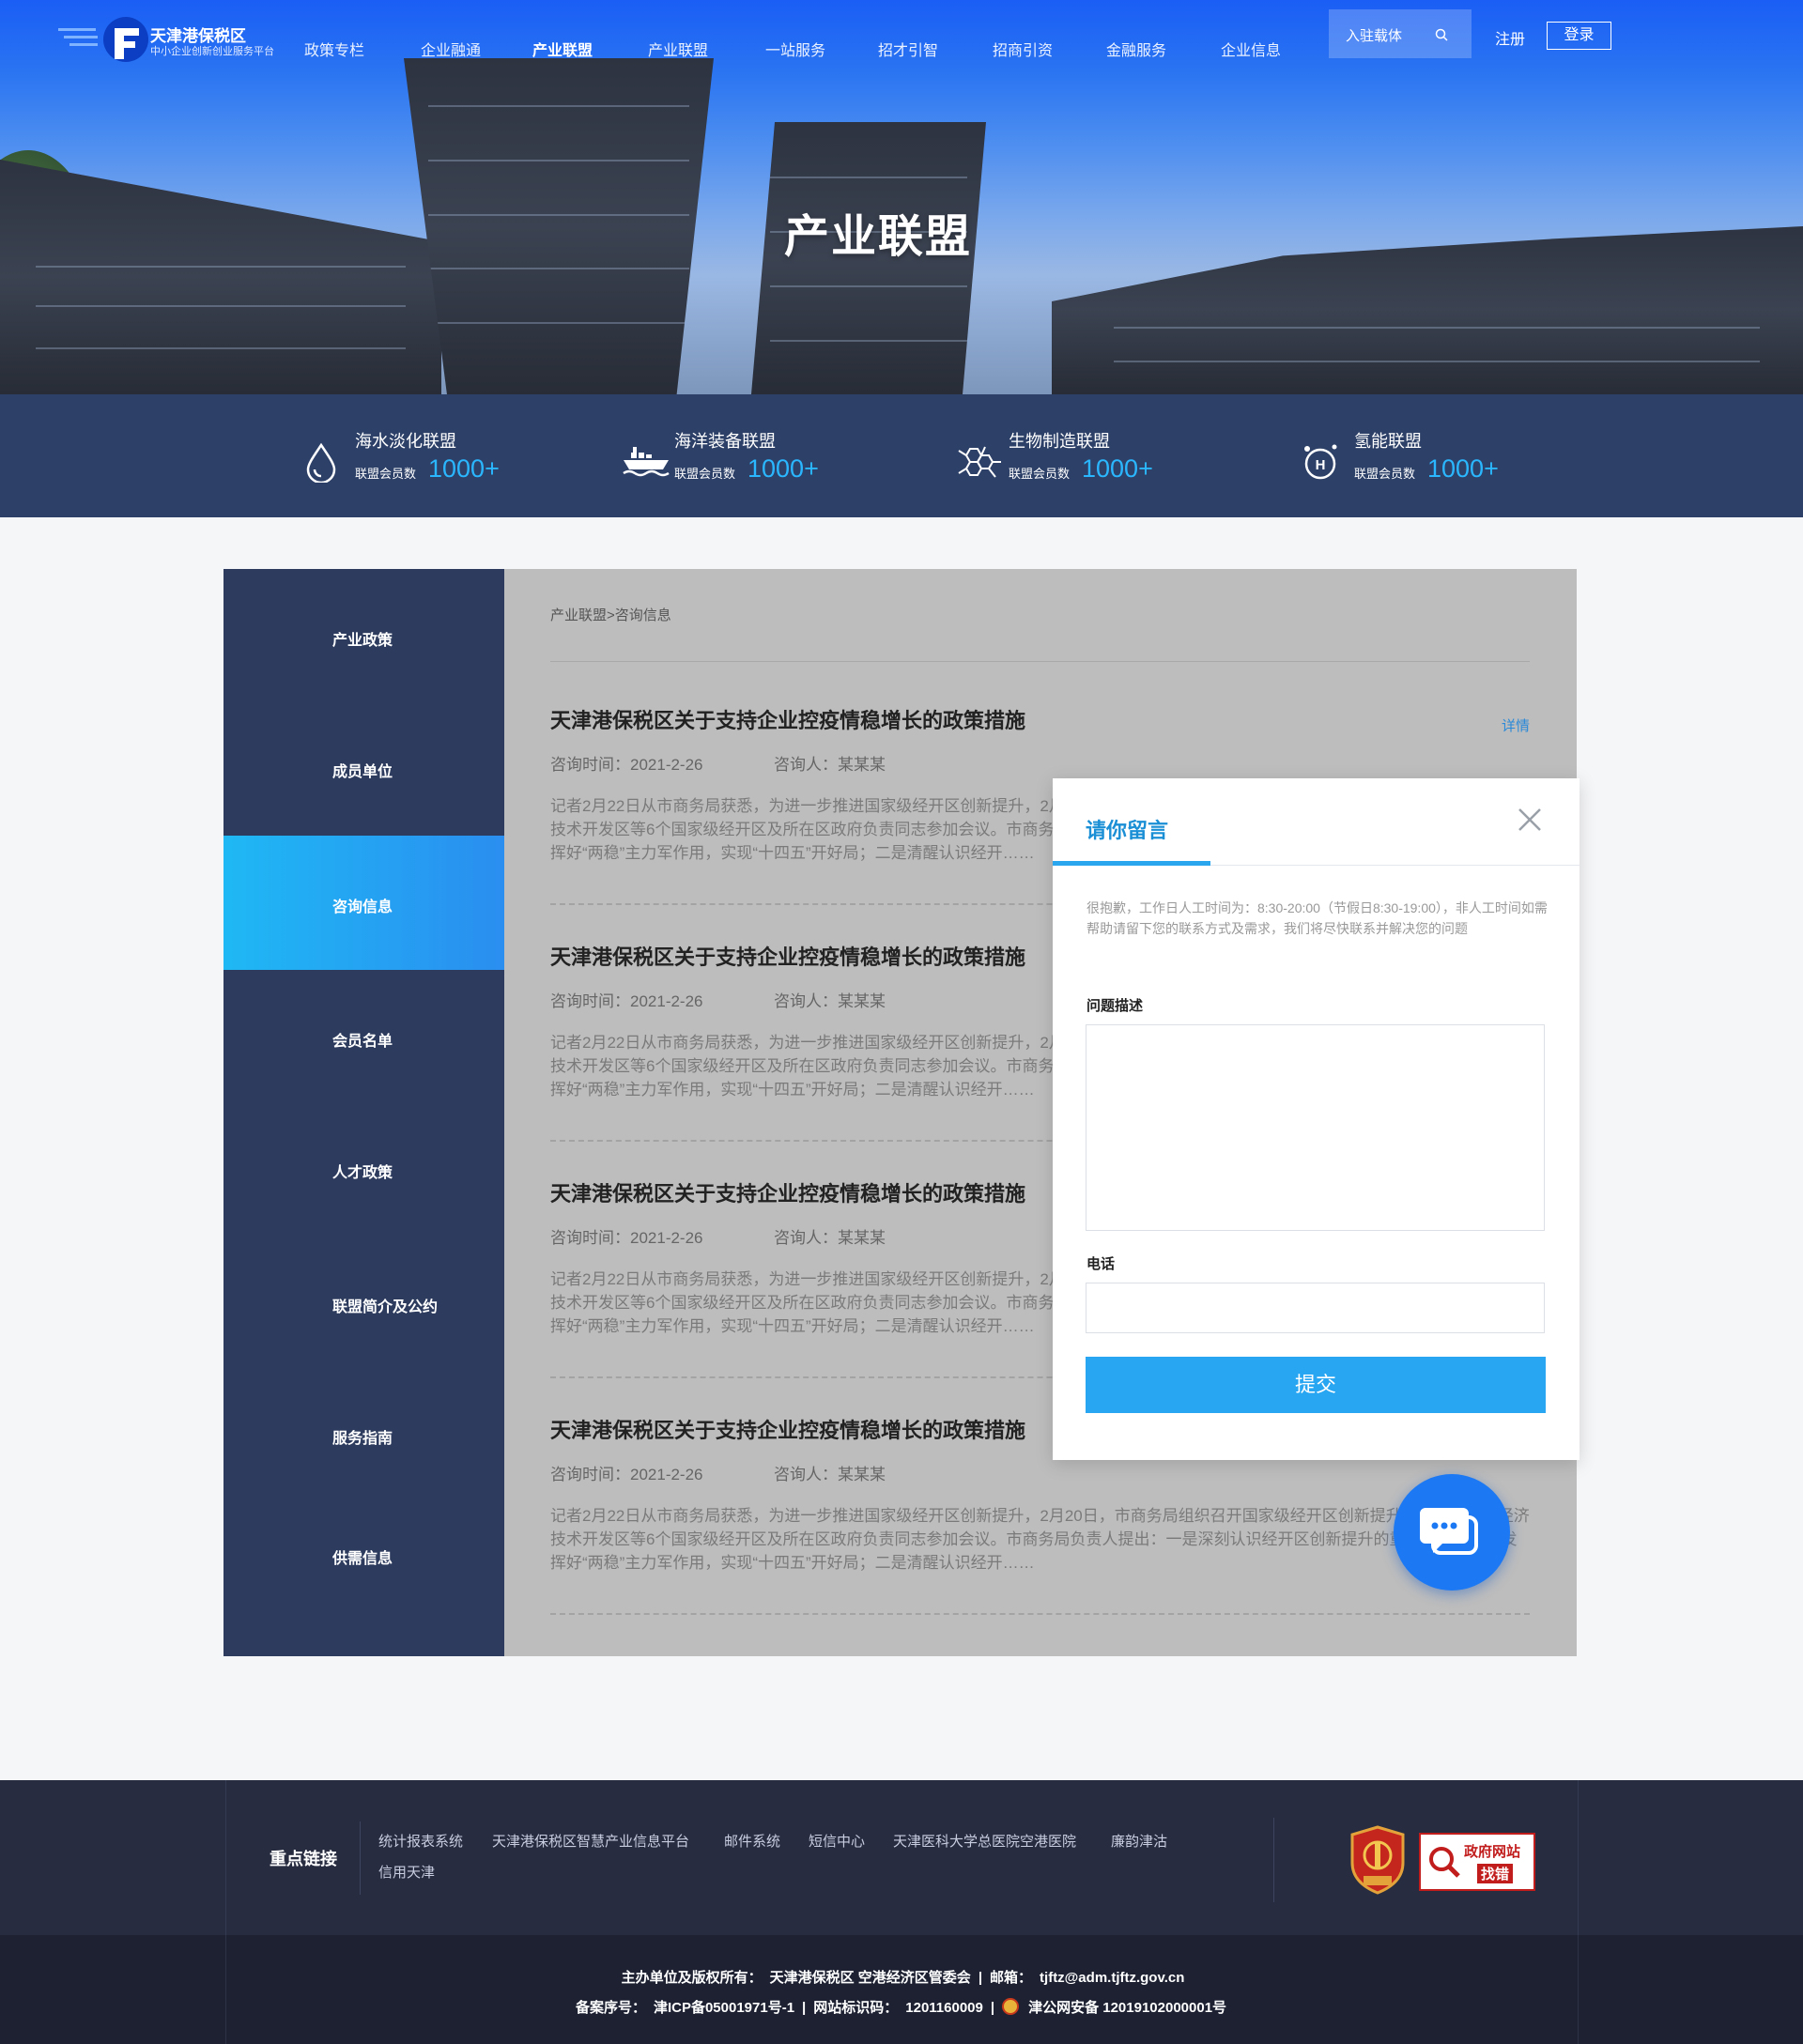  What do you see at coordinates (1516, 725) in the screenshot?
I see `details-link: 详情` at bounding box center [1516, 725].